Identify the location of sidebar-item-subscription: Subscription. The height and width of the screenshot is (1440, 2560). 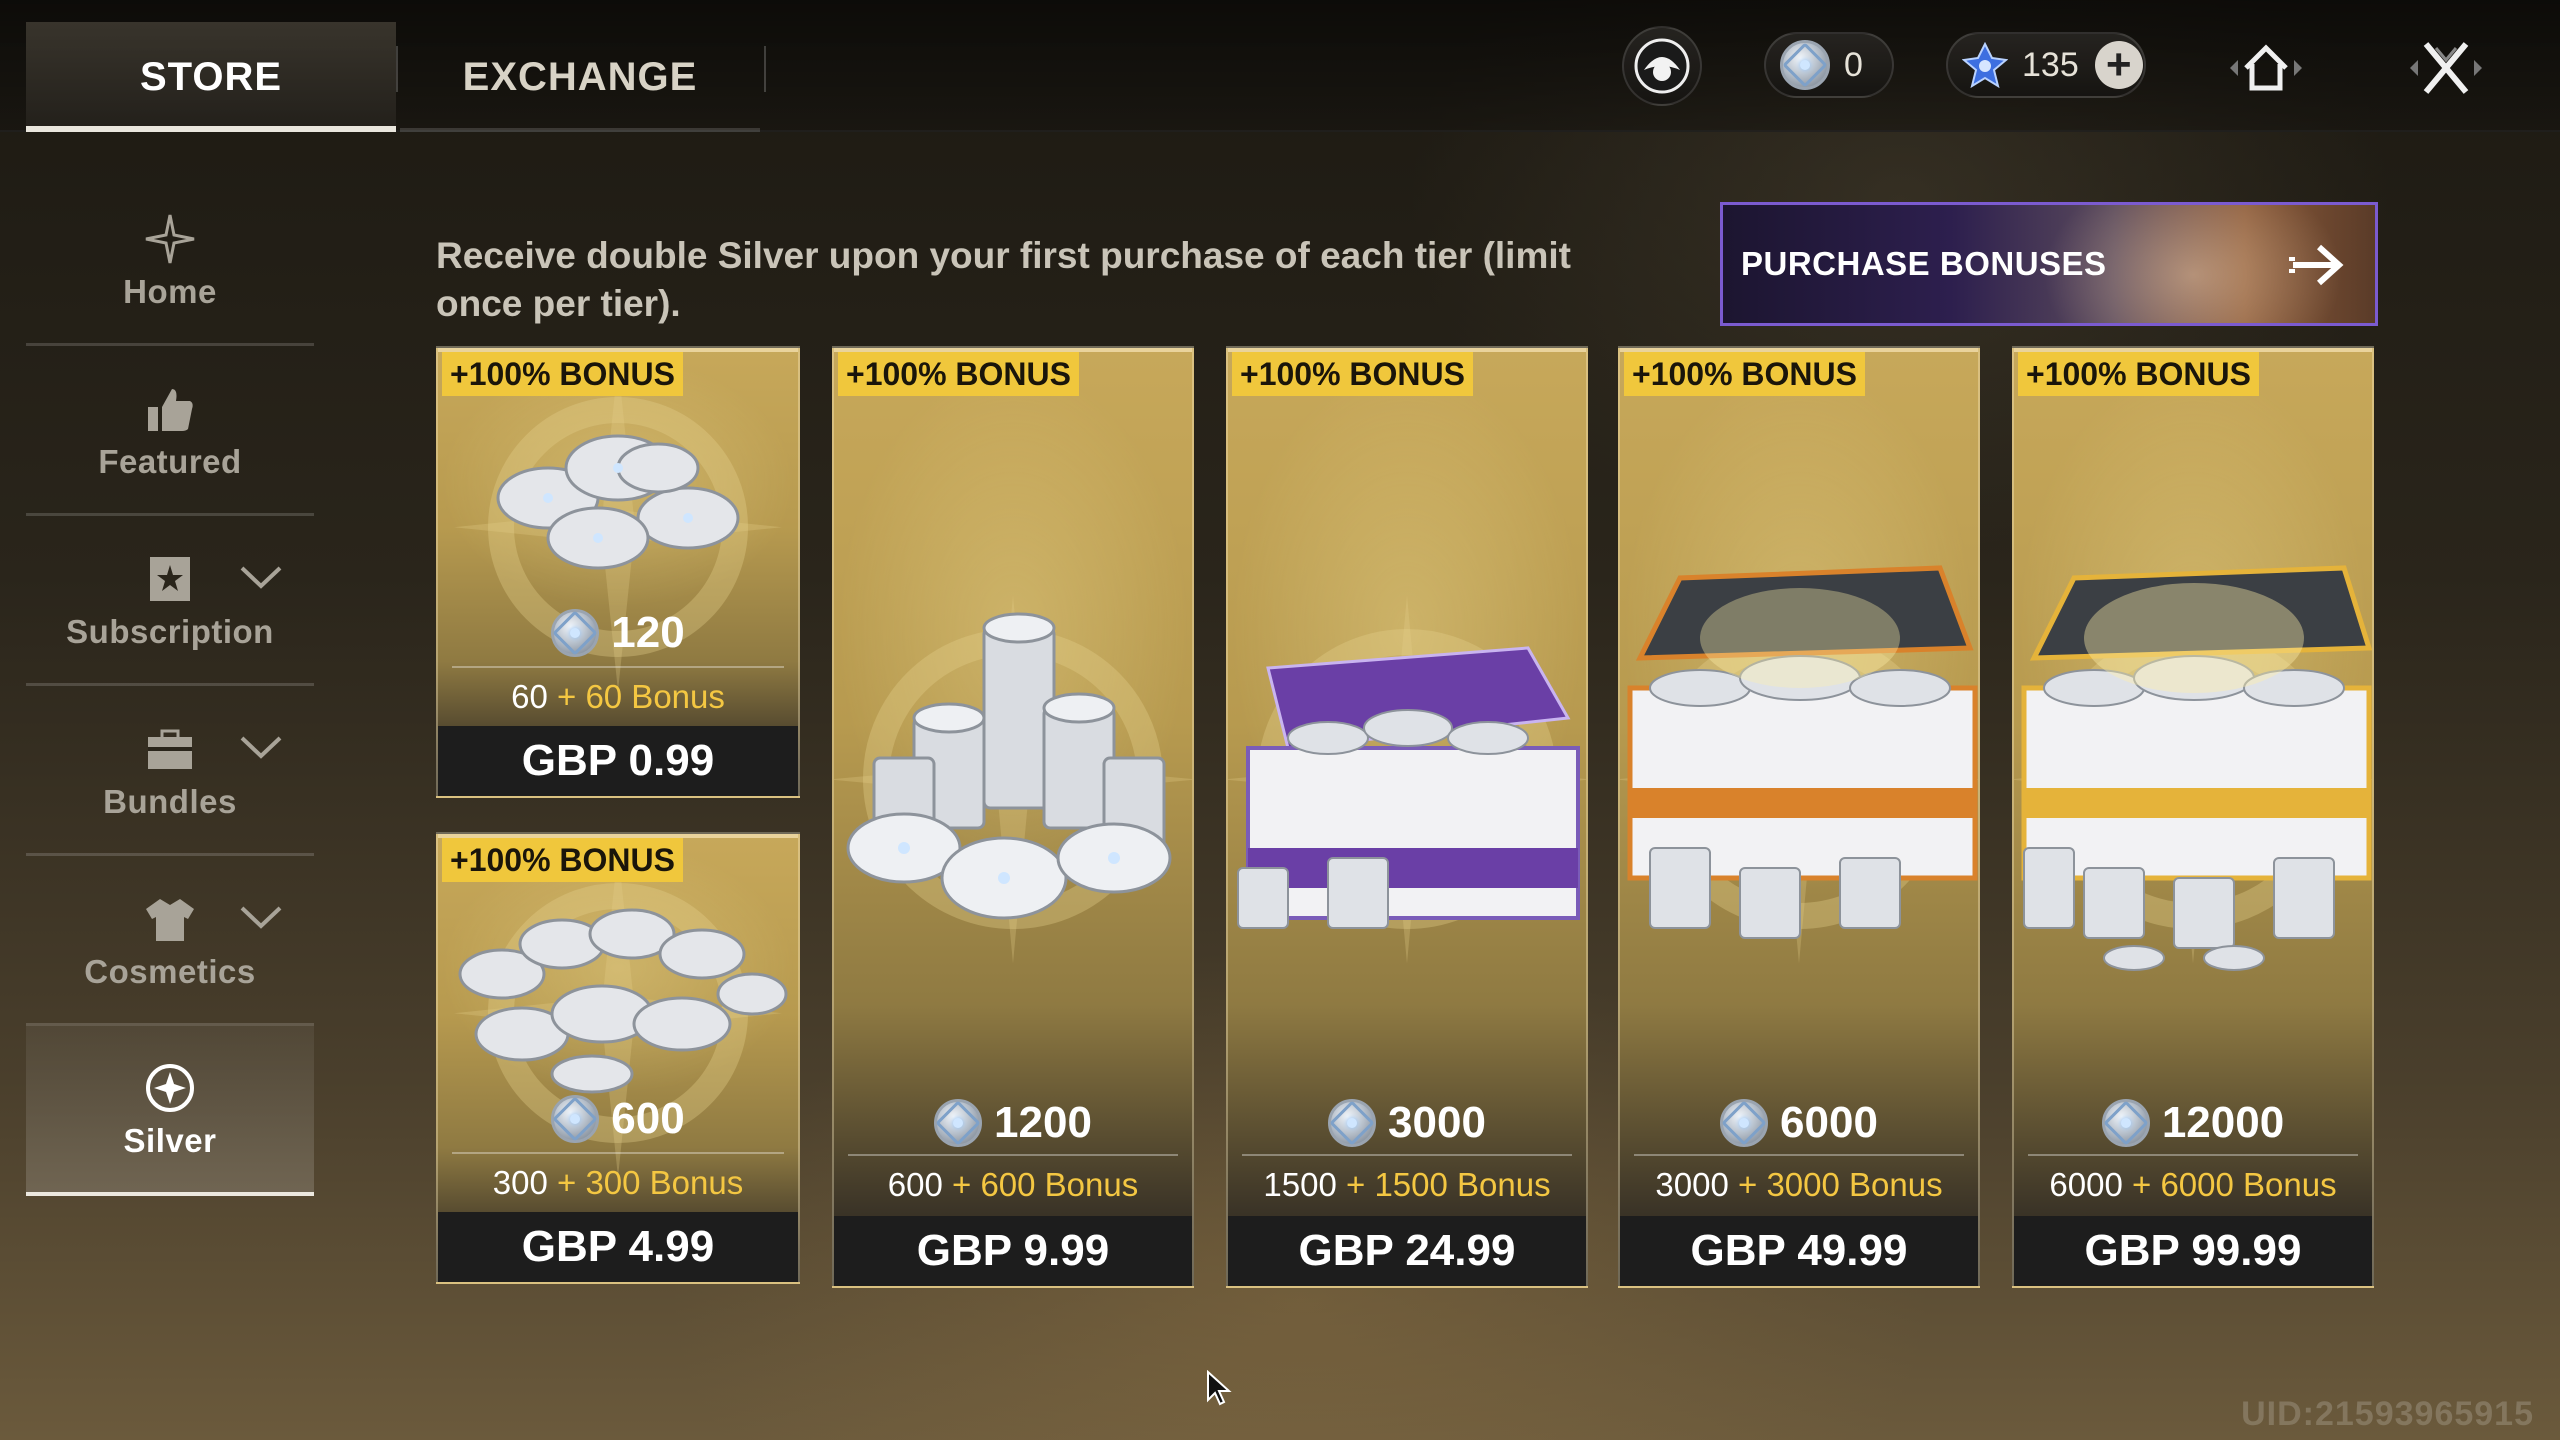
(170, 601).